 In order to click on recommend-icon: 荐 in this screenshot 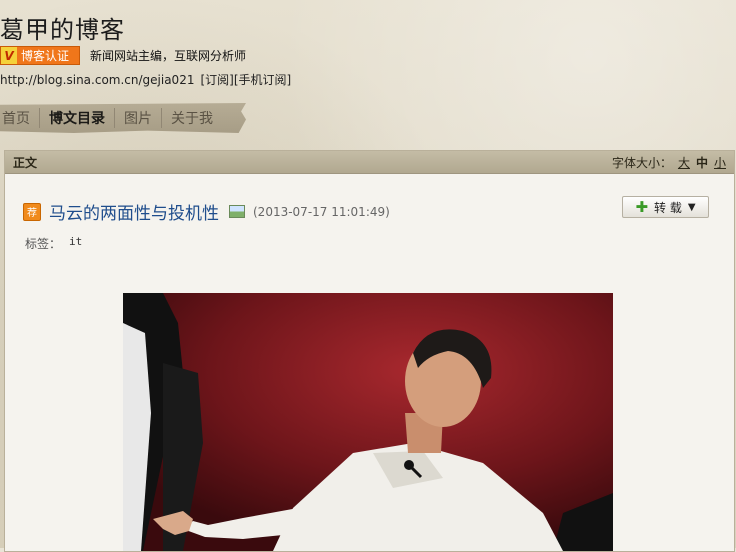, I will do `click(32, 211)`.